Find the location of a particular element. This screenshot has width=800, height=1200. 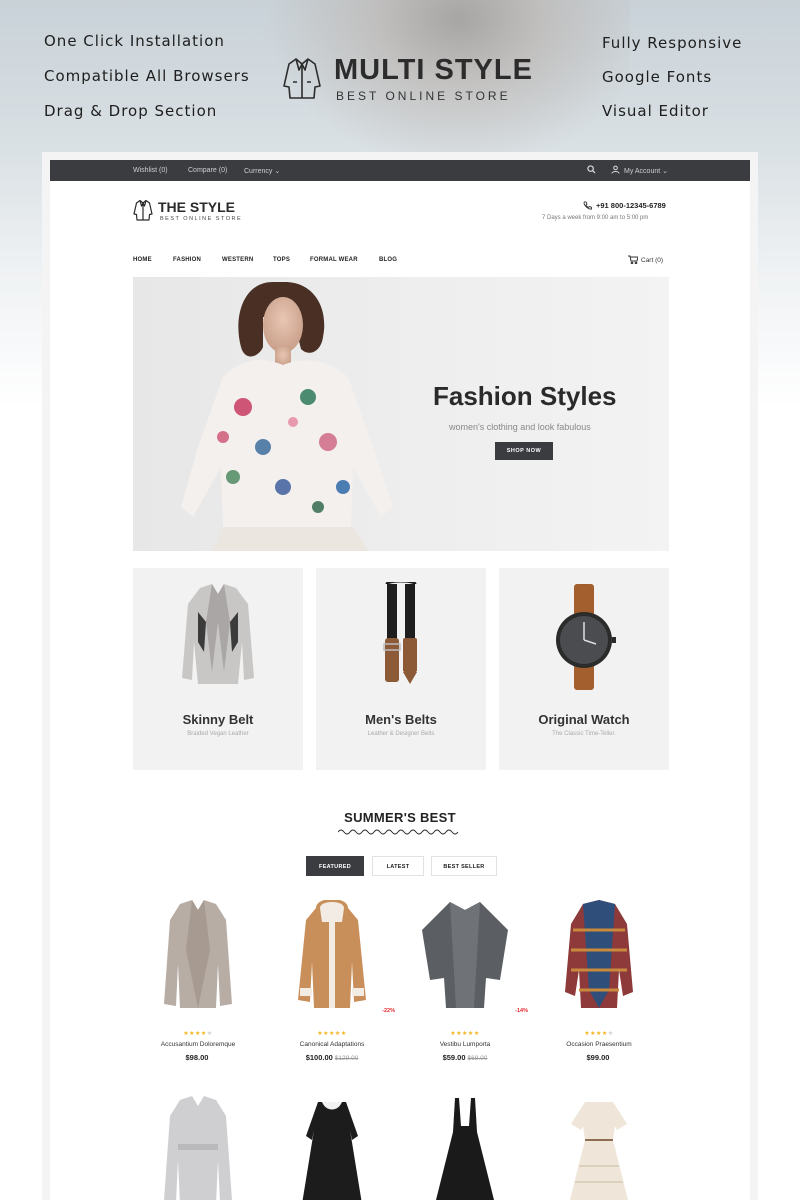

cart-link: Cart (0) is located at coordinates (646, 260).